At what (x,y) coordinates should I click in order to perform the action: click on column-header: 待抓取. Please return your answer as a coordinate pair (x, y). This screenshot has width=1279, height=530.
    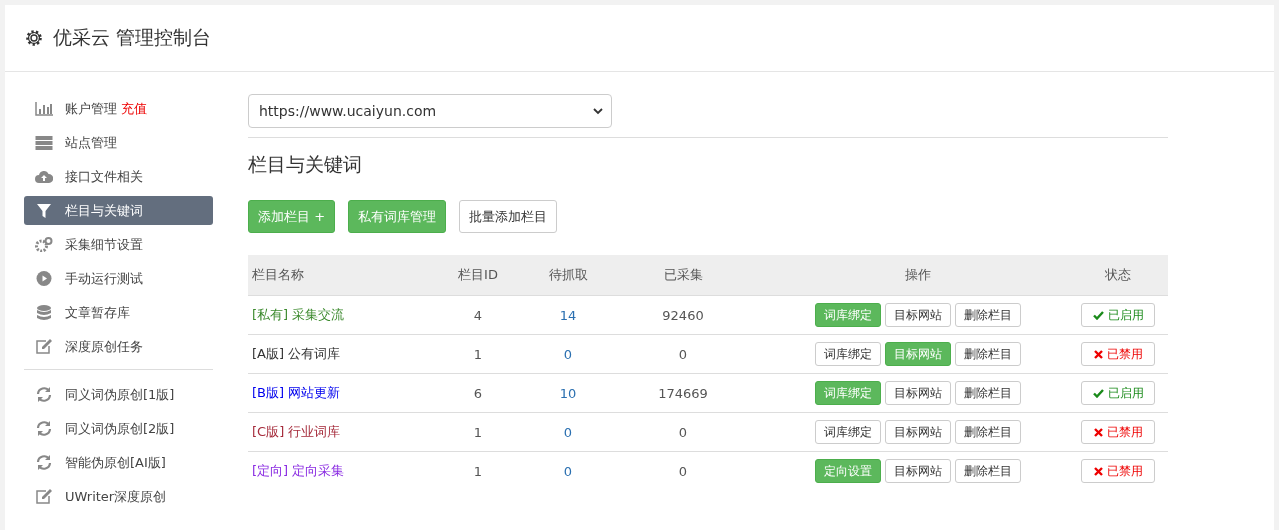
    Looking at the image, I should click on (568, 275).